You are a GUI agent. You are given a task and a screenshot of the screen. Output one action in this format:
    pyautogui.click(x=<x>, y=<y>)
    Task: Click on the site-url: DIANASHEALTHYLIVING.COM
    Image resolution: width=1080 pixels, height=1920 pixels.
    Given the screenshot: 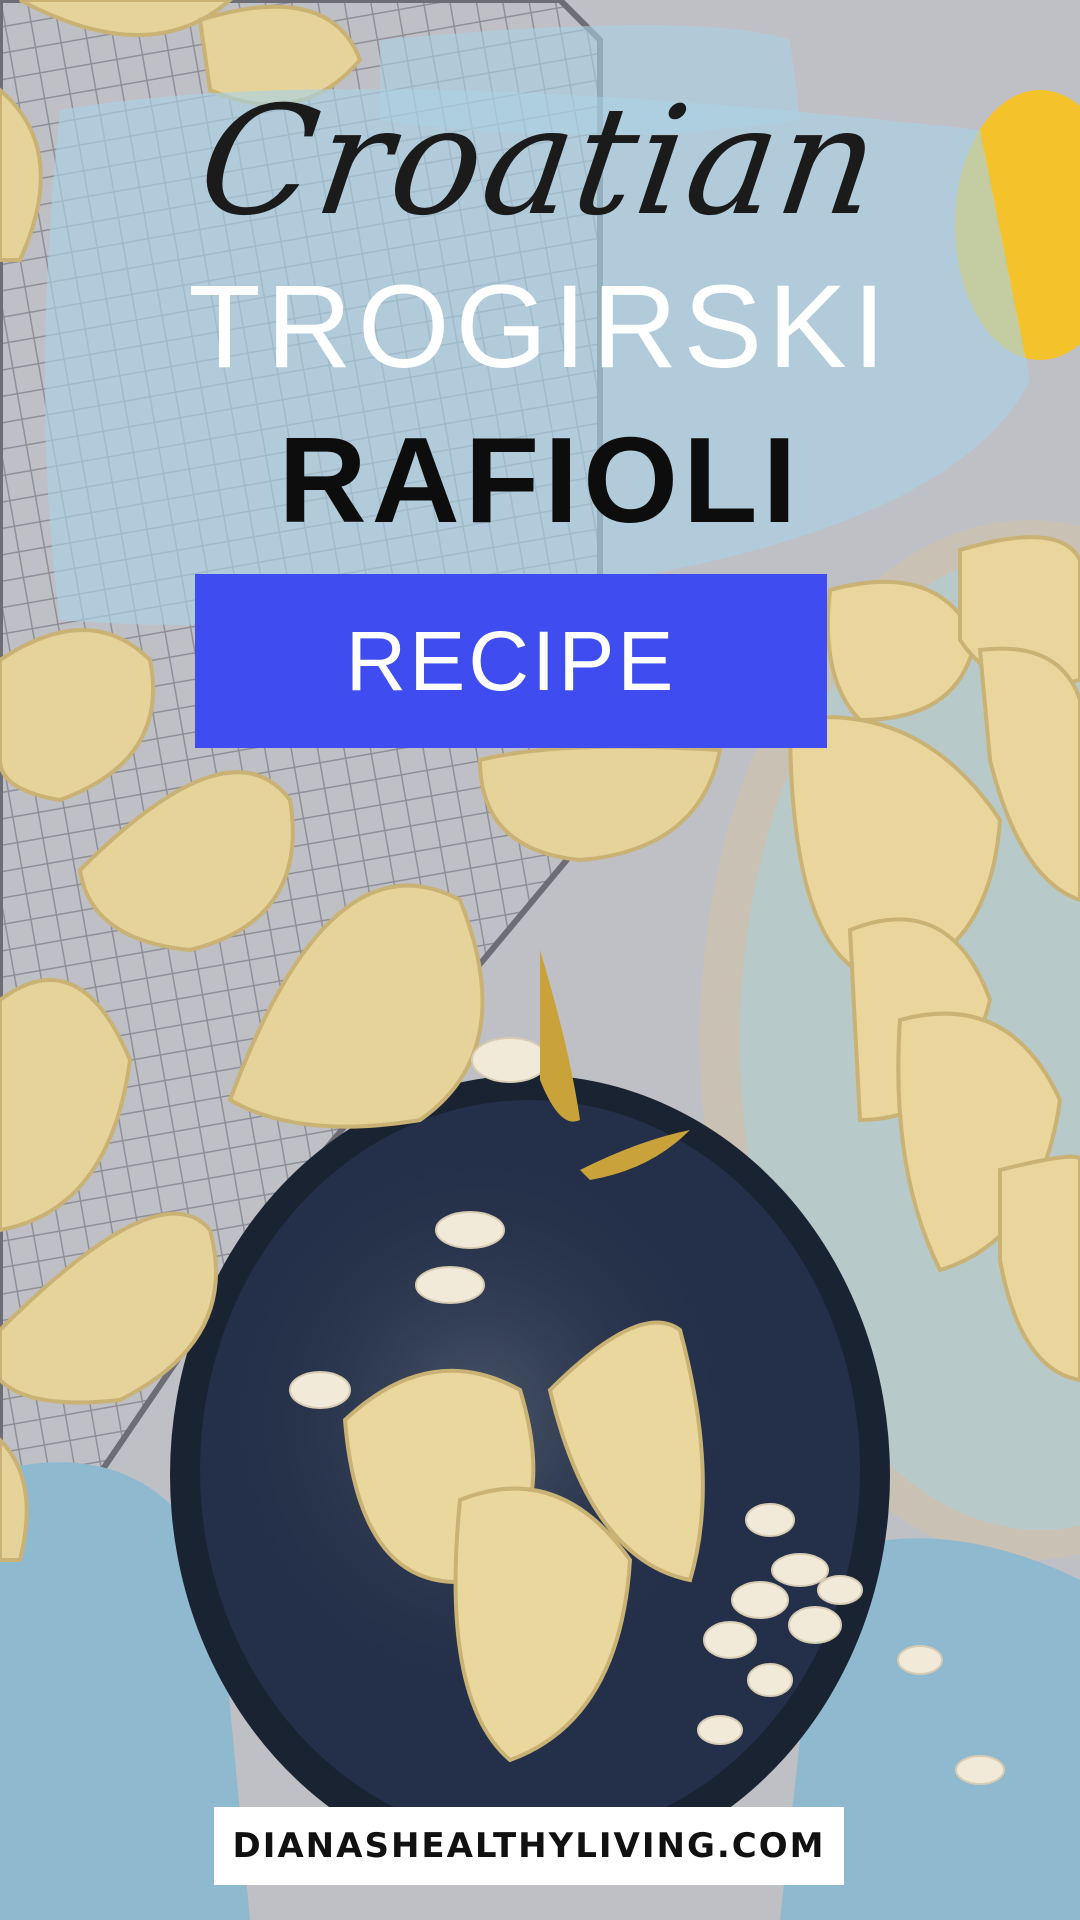 What is the action you would take?
    pyautogui.click(x=529, y=1846)
    